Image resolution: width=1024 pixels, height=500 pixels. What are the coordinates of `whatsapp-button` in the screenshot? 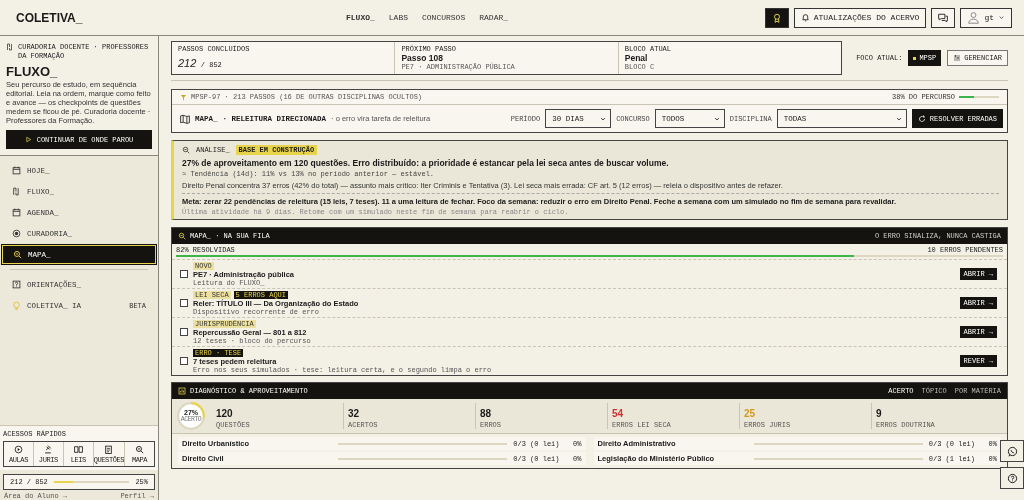 It's located at (1012, 451).